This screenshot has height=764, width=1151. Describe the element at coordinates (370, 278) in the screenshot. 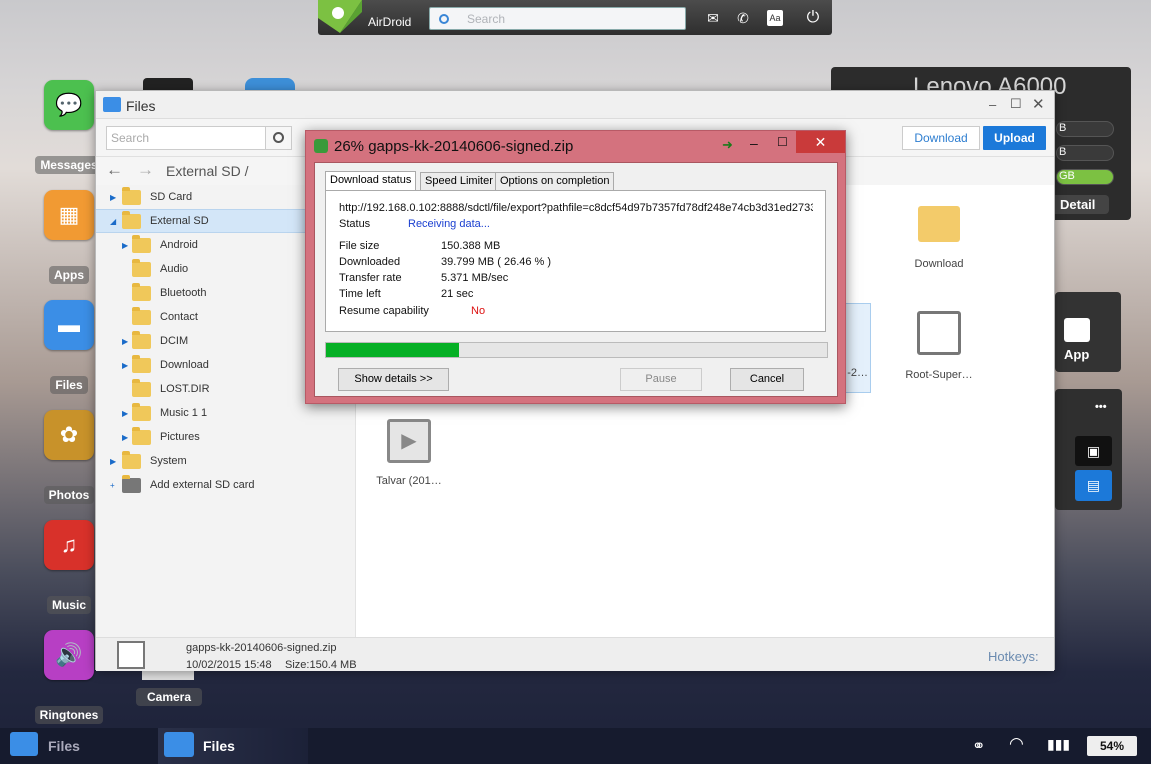

I see `transfer-rate-label: Transfer rate` at that location.